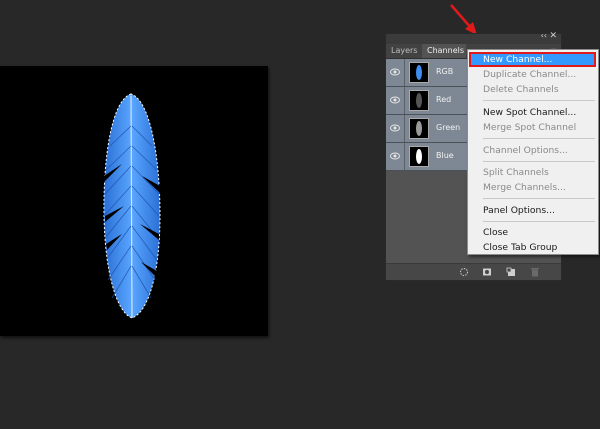 Image resolution: width=600 pixels, height=429 pixels. I want to click on collapse-icon: ‹‹, so click(544, 35).